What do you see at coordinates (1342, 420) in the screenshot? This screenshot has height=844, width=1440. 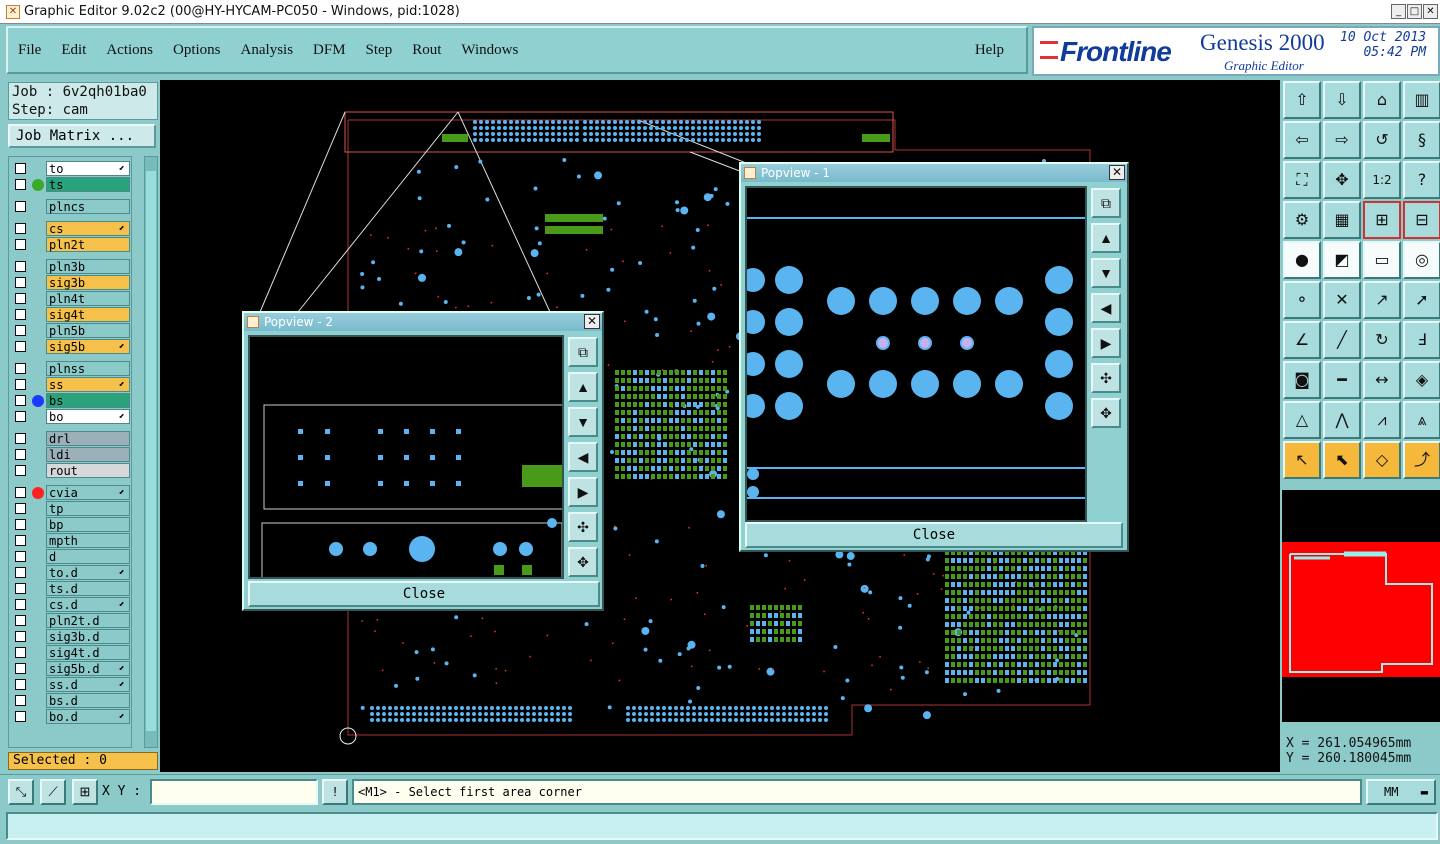 I see `tool-peak-icon: ⋀` at bounding box center [1342, 420].